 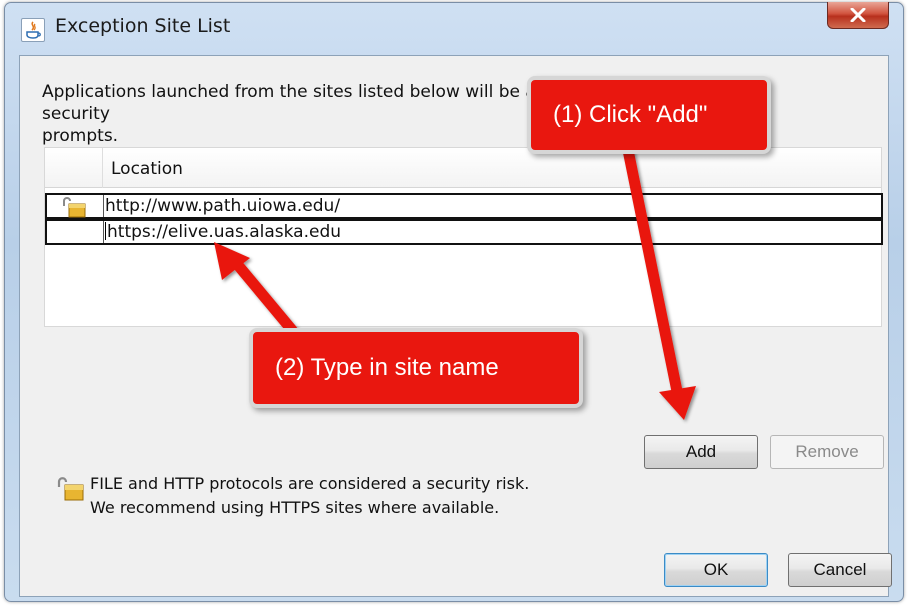 I want to click on cancel-button: Cancel, so click(x=840, y=570).